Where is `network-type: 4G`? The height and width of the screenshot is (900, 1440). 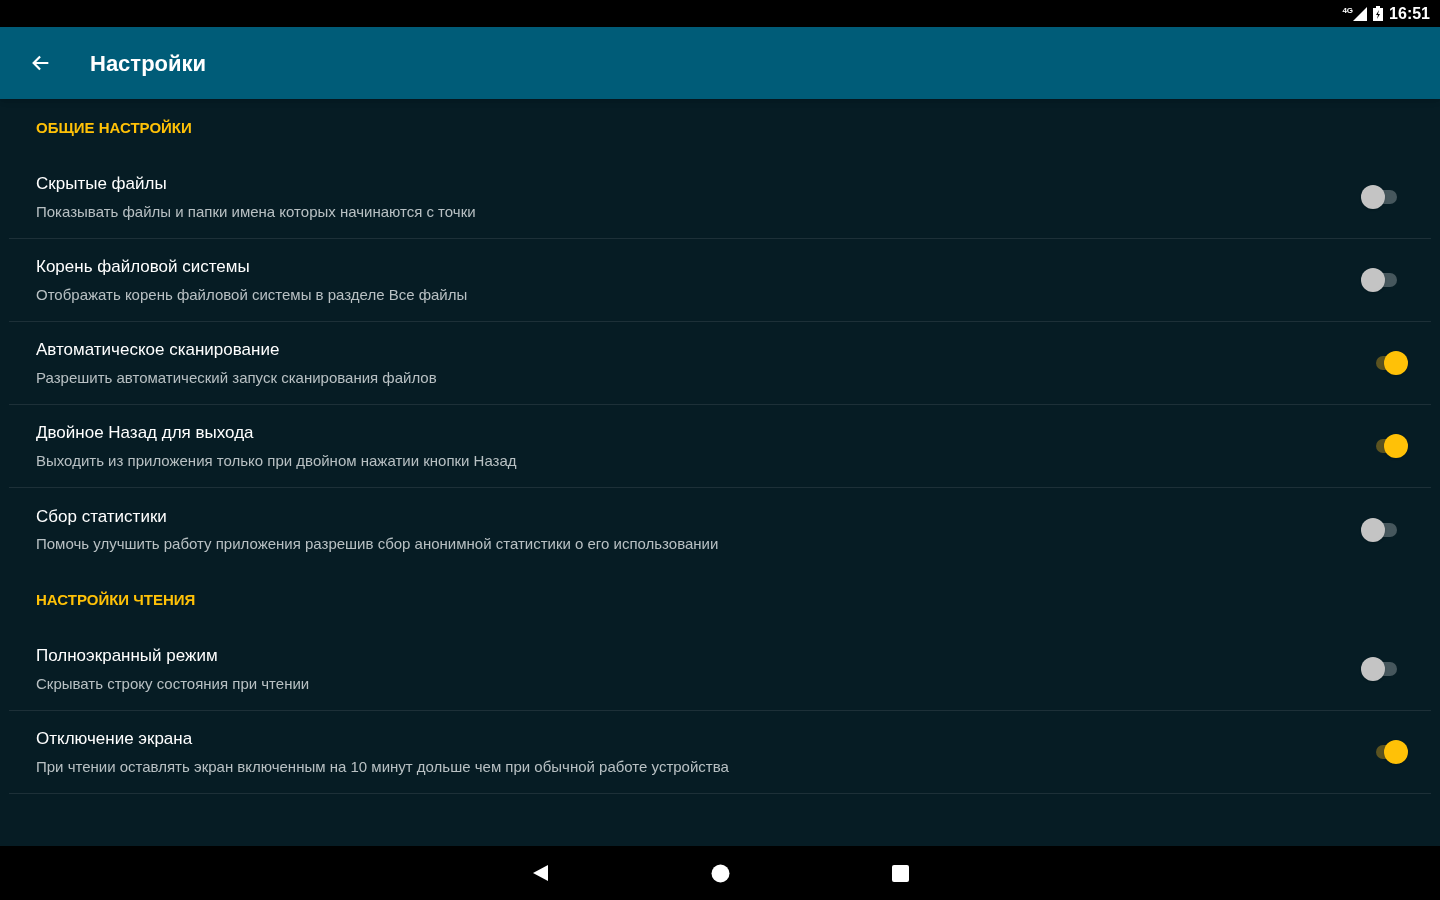 network-type: 4G is located at coordinates (1348, 11).